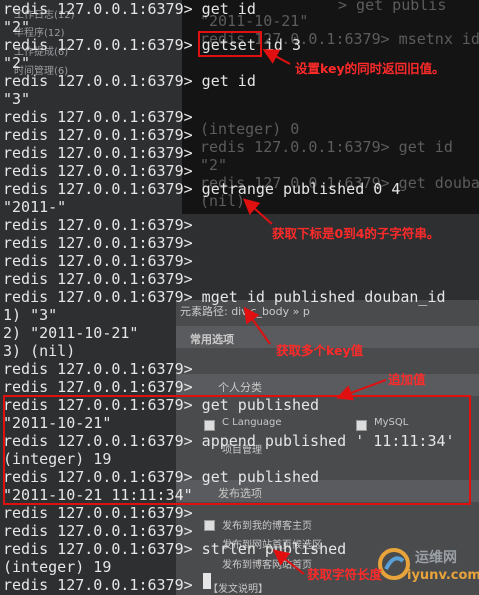  What do you see at coordinates (257, 325) in the screenshot?
I see `arrow-mget` at bounding box center [257, 325].